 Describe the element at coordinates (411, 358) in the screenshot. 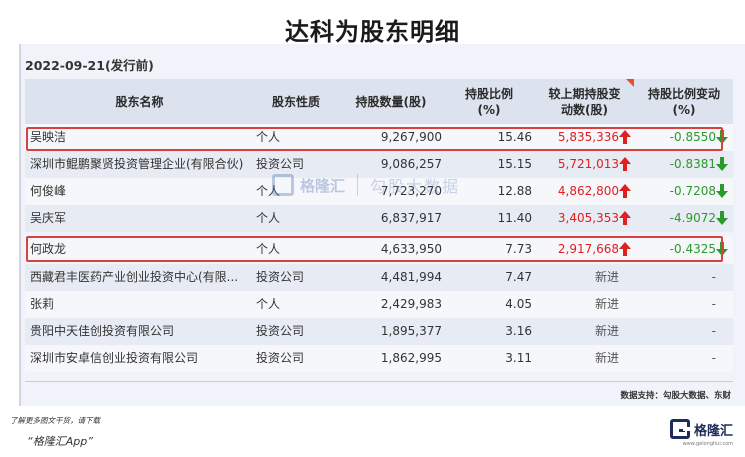

I see `share-quantity: 1,862,995` at that location.